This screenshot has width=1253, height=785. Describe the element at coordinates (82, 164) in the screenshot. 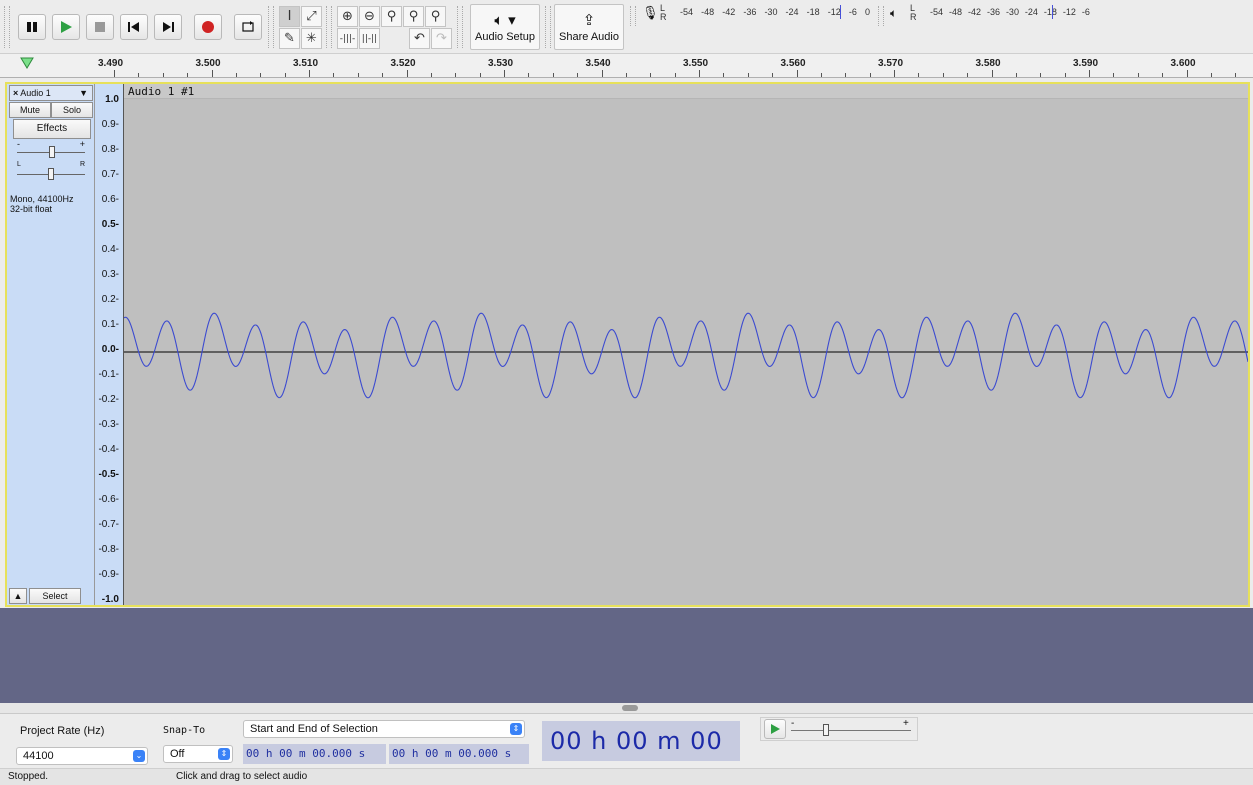

I see `pan-right: R` at that location.